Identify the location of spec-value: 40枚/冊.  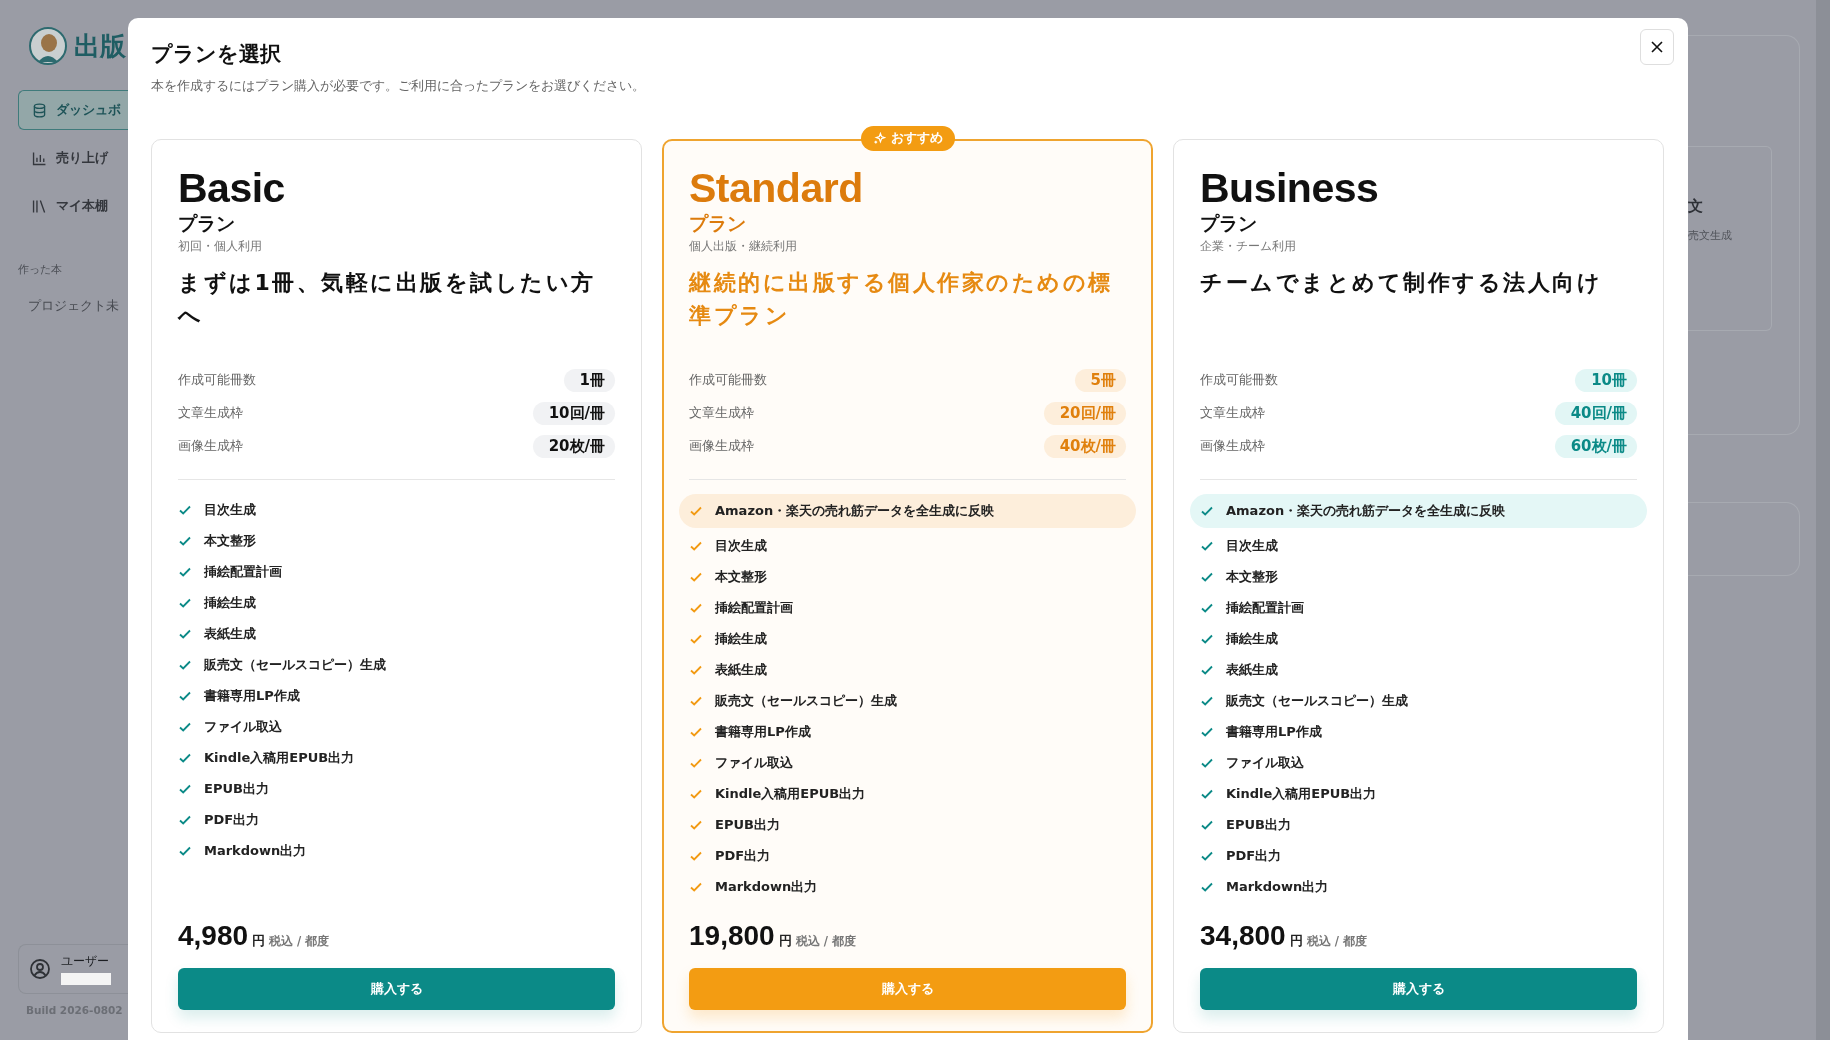
(1084, 446).